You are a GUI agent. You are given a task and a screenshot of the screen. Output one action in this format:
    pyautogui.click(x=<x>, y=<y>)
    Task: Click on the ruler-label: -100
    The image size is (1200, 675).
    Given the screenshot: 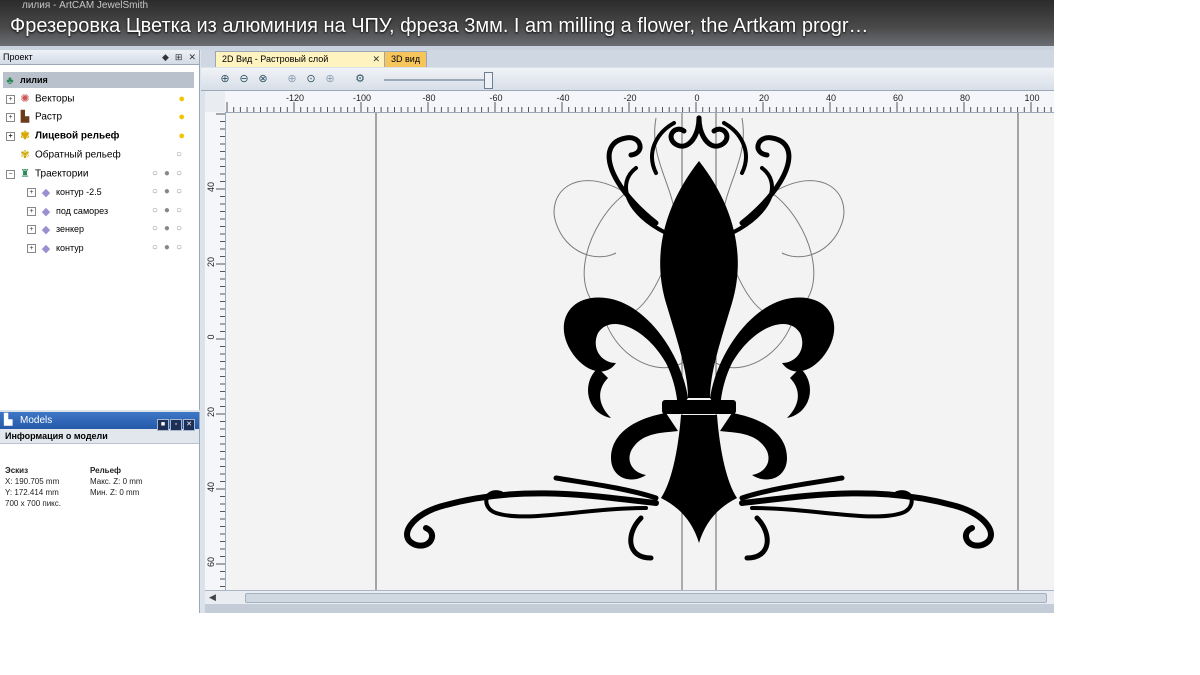 What is the action you would take?
    pyautogui.click(x=362, y=98)
    